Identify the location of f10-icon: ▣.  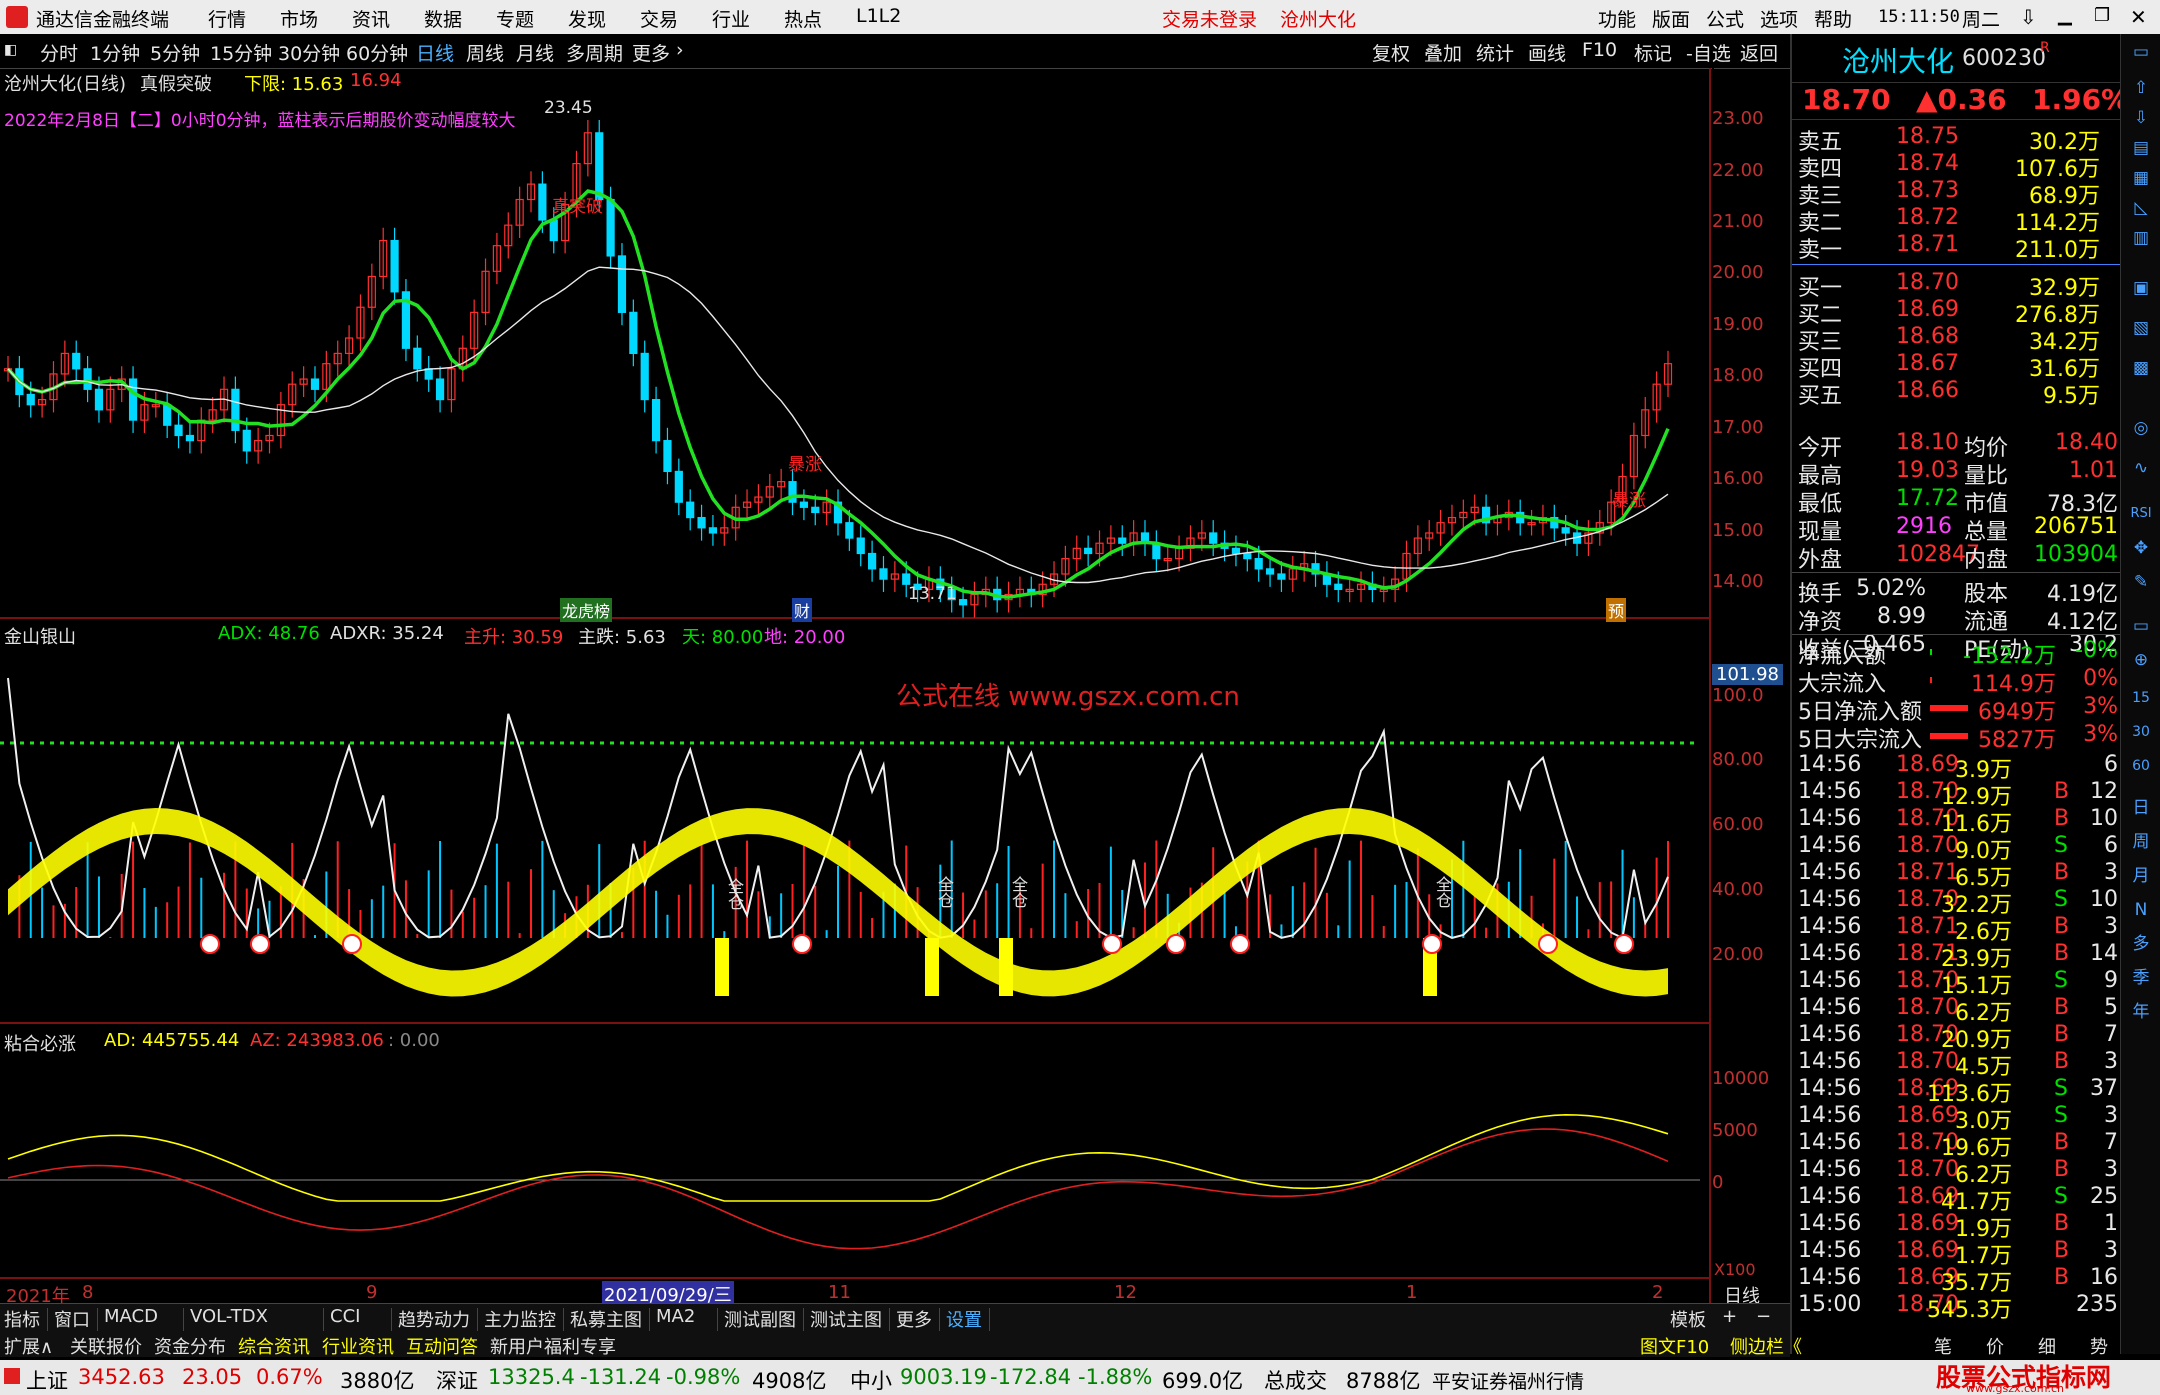
(2141, 288).